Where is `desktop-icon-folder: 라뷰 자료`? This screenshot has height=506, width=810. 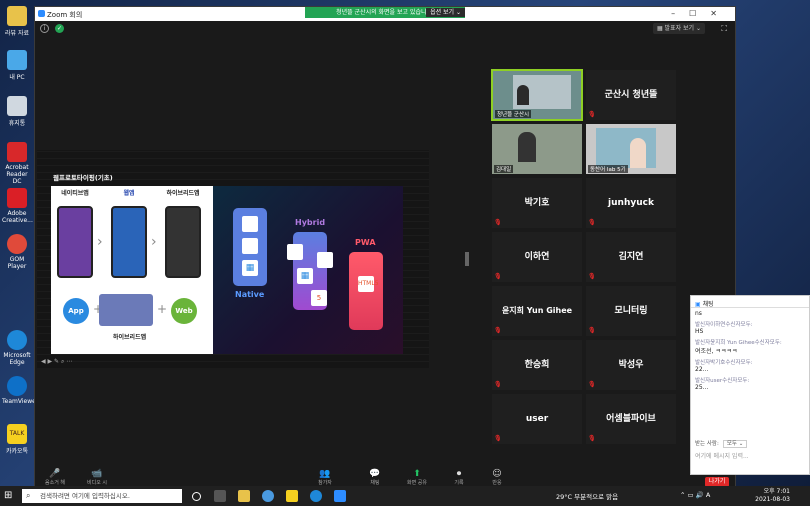
desktop-icon-folder: 라뷰 자료 is located at coordinates (17, 21).